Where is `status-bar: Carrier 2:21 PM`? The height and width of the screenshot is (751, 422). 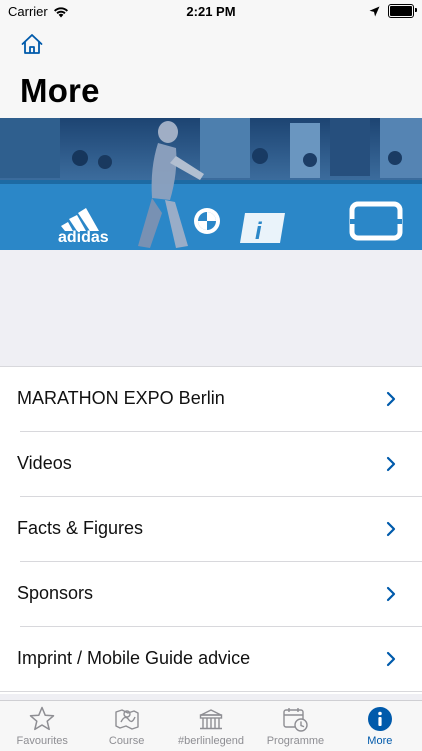 status-bar: Carrier 2:21 PM is located at coordinates (211, 12).